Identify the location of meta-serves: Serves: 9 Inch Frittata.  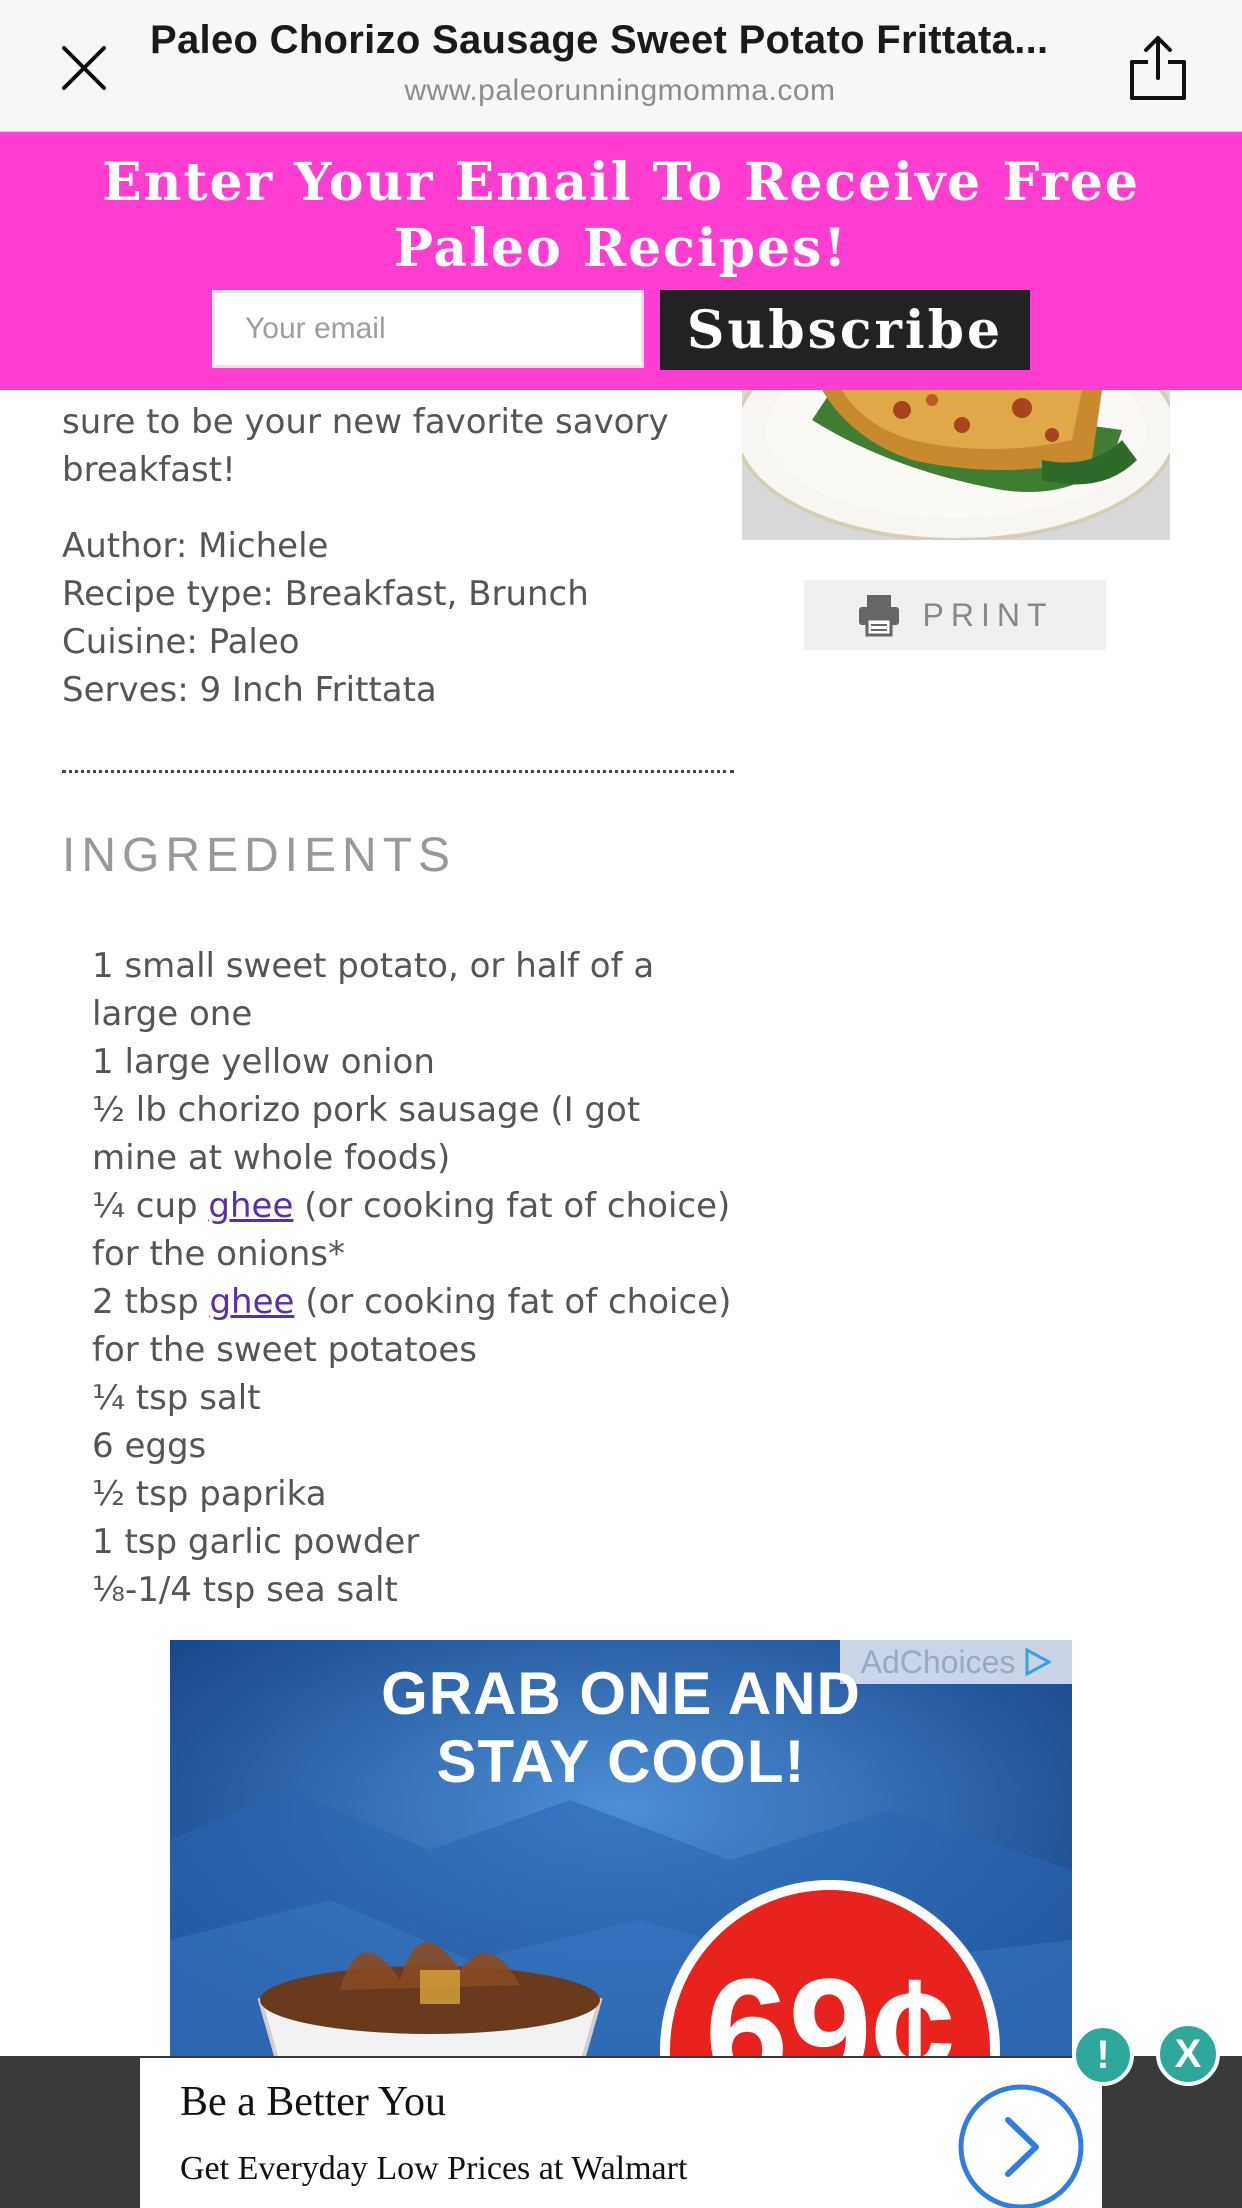
(249, 690).